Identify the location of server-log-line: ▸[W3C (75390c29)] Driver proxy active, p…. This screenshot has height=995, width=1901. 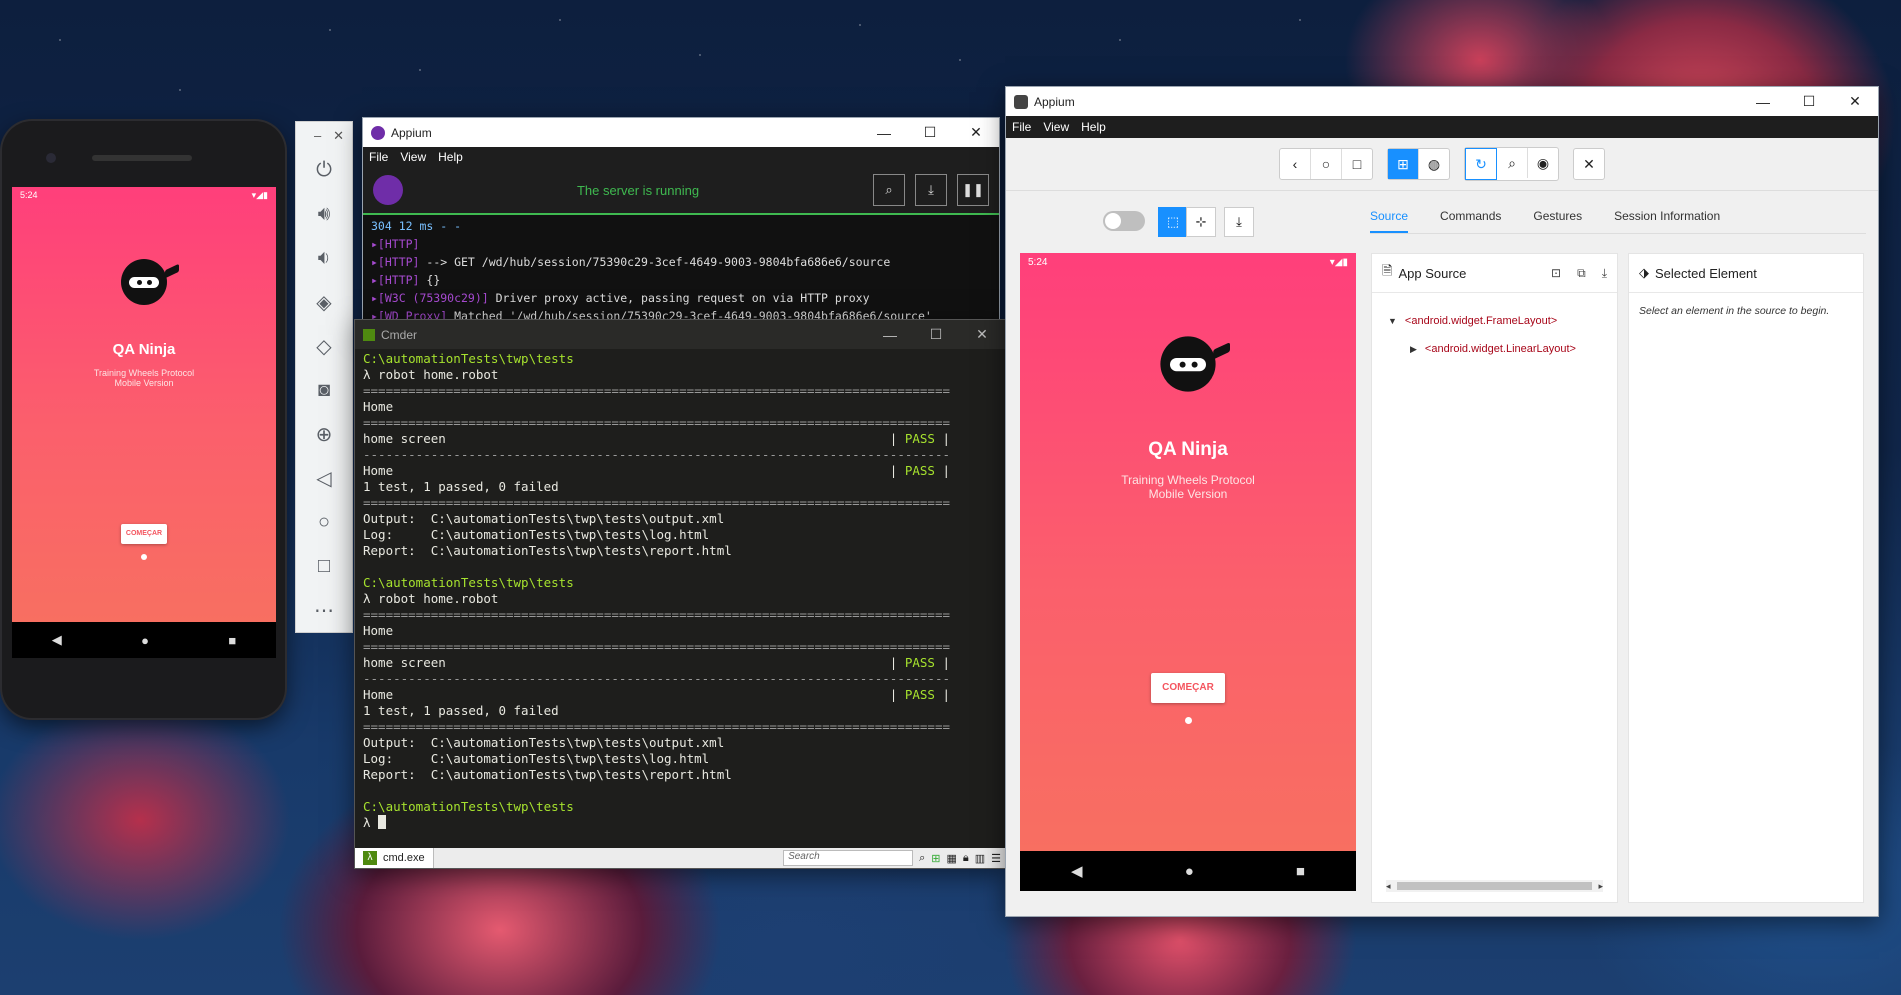
(681, 298).